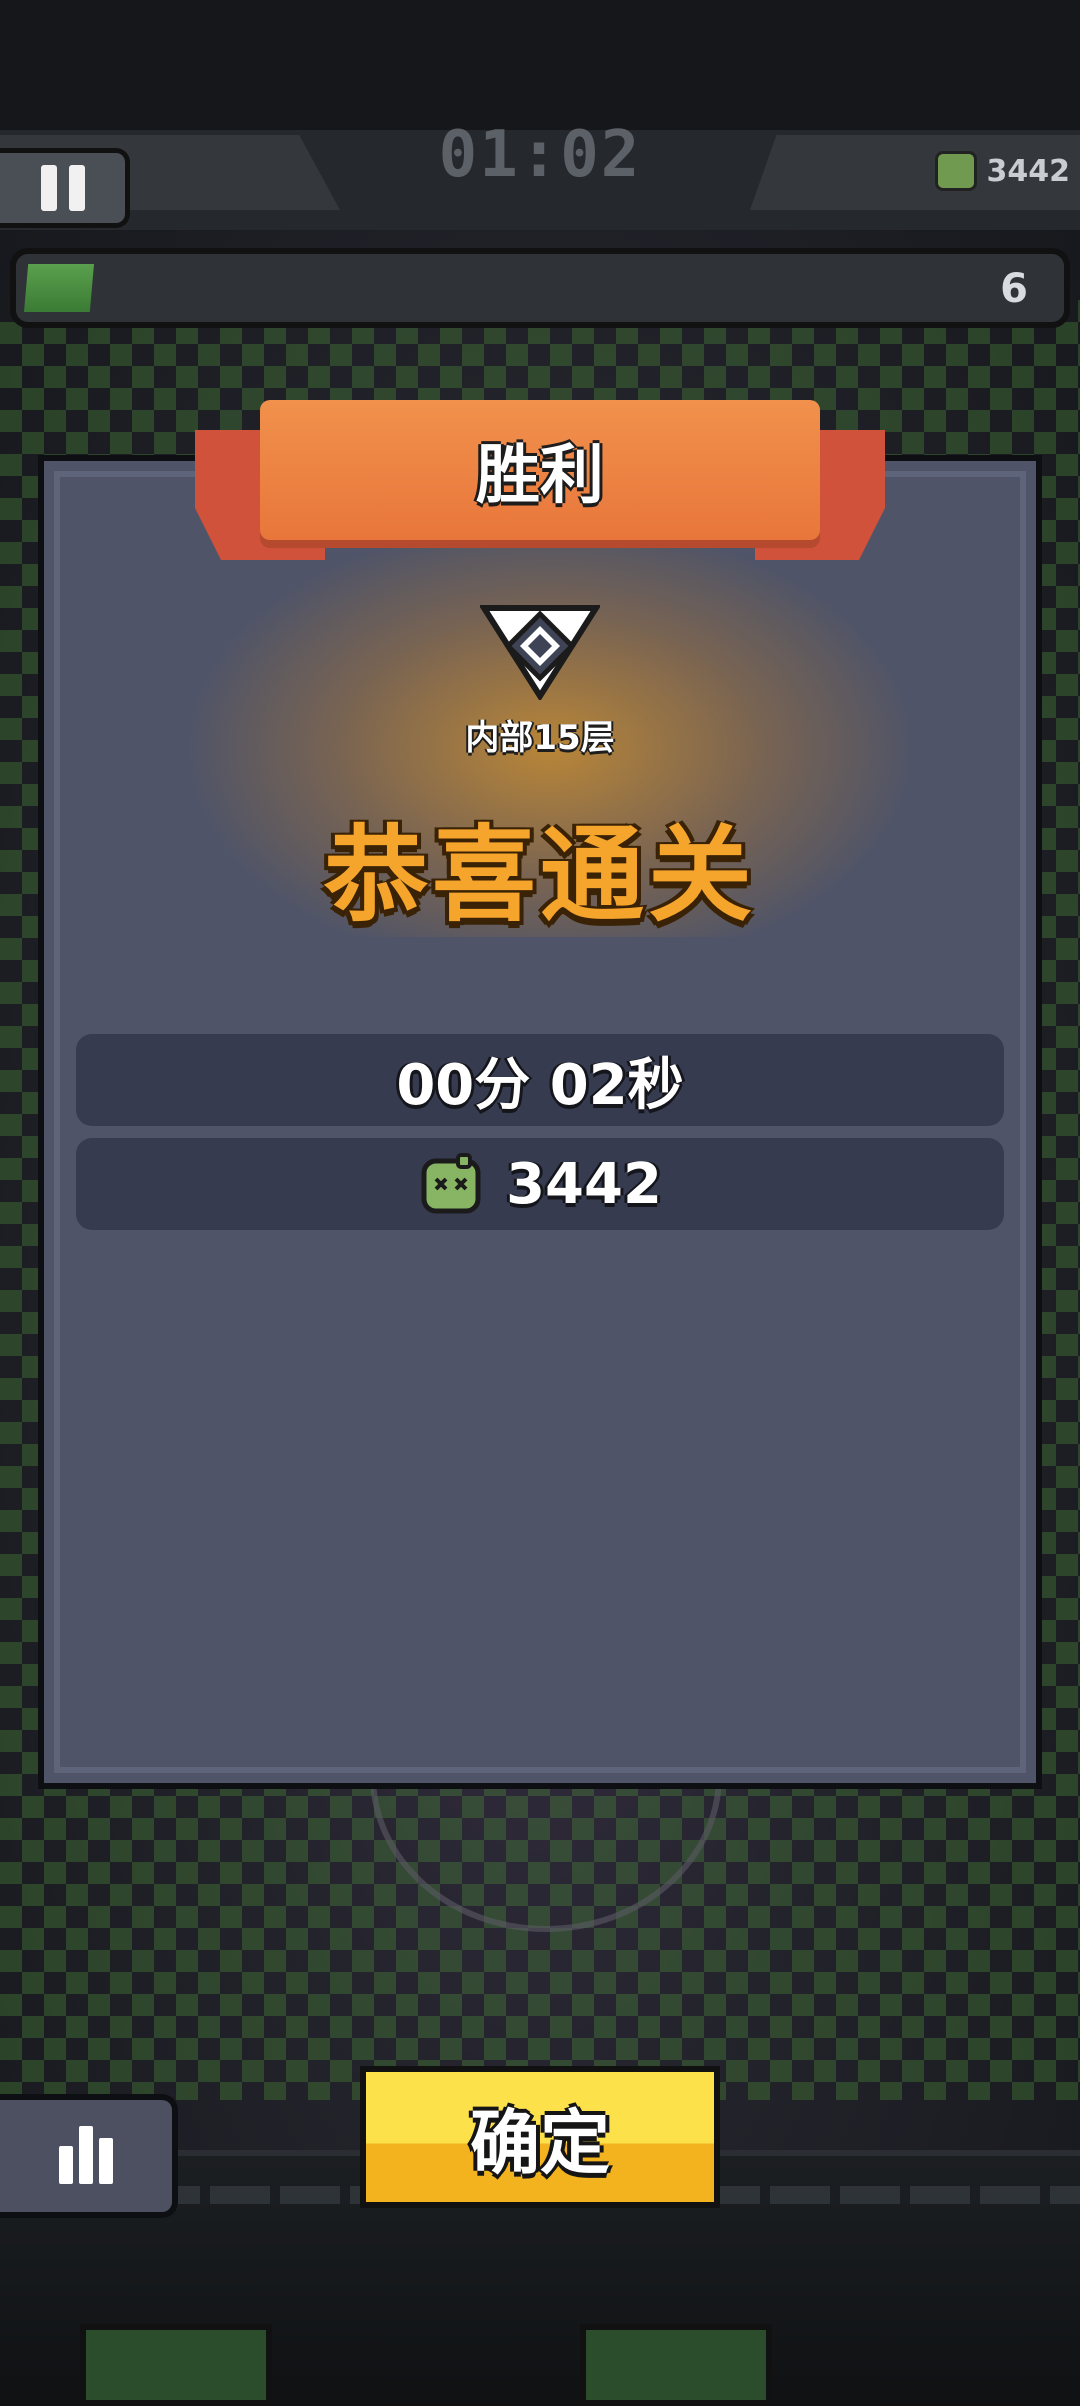  I want to click on stage-clear-headline: 恭喜通关, so click(539, 875).